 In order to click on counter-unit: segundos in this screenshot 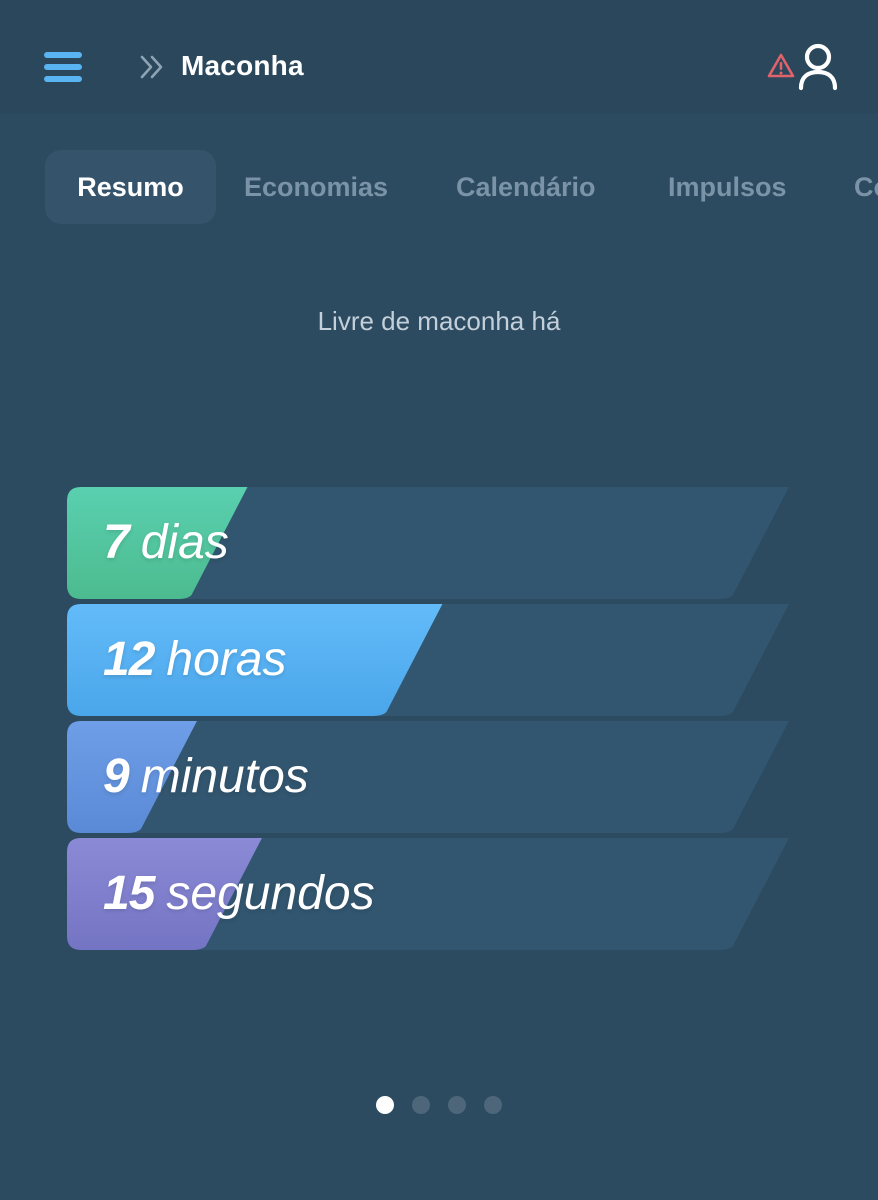, I will do `click(270, 893)`.